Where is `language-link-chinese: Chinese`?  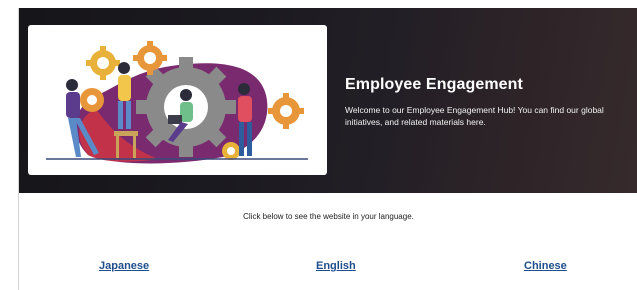 language-link-chinese: Chinese is located at coordinates (545, 266).